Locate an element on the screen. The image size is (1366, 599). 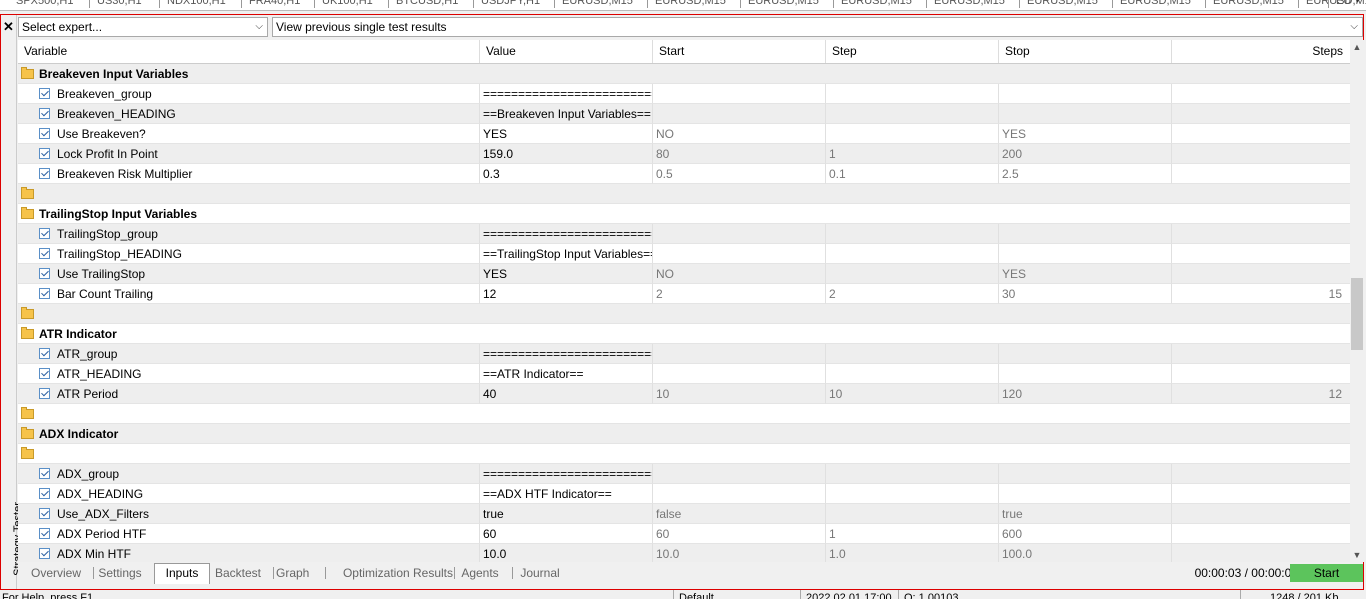
tab-optimization-results: Optimization Results is located at coordinates (398, 573).